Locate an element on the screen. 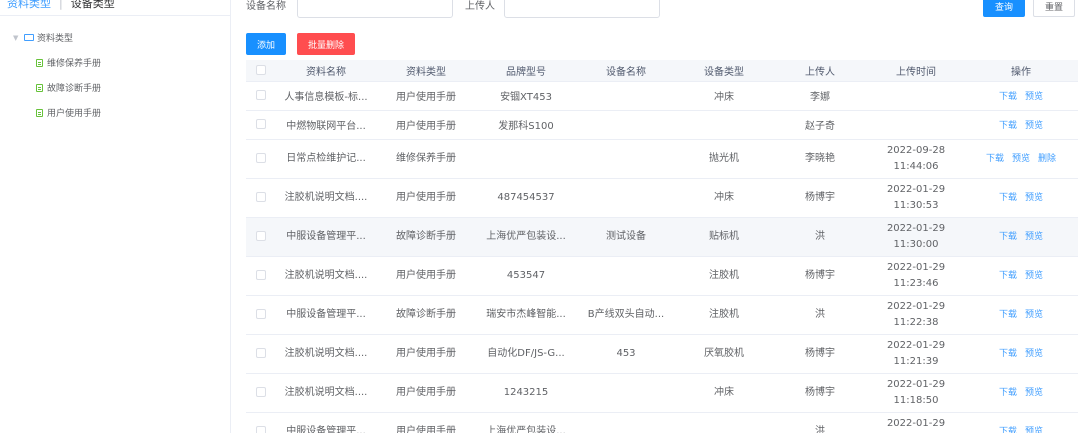  cell-time: 2022-01-29 11:30:53 is located at coordinates (916, 198).